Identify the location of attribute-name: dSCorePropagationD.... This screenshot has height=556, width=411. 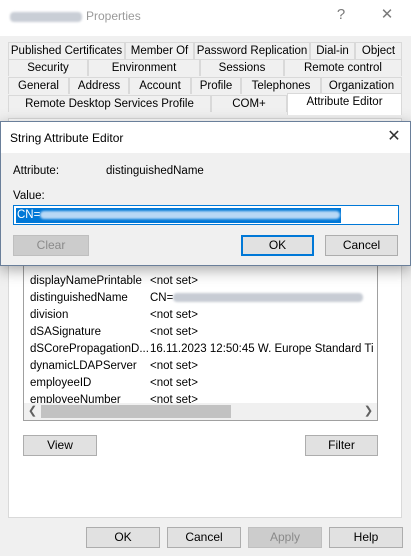
(89, 349).